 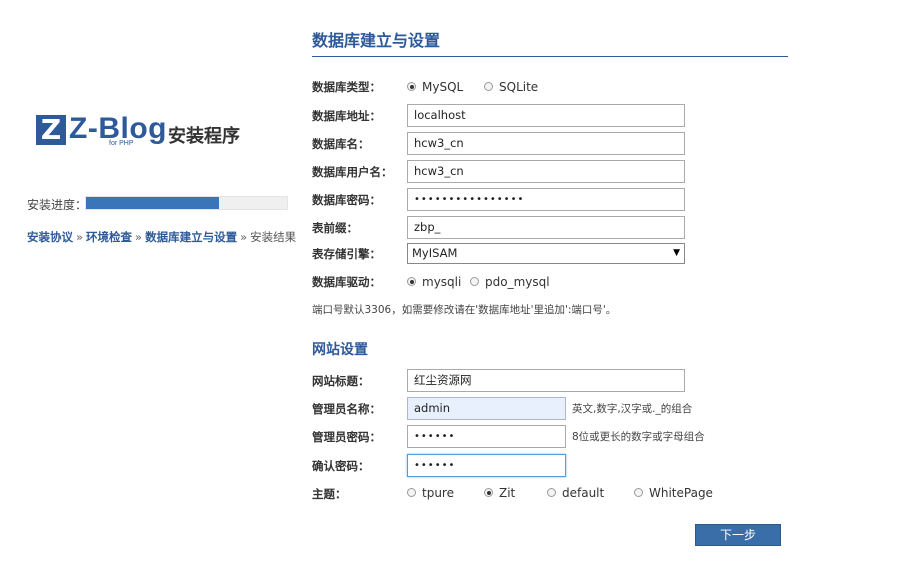 I want to click on db-driver-label: 数据库驱动：, so click(x=346, y=282).